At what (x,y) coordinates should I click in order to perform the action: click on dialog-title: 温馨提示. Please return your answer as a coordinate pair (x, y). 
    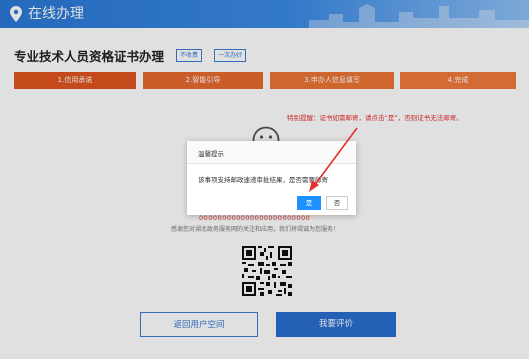
    Looking at the image, I should click on (211, 154).